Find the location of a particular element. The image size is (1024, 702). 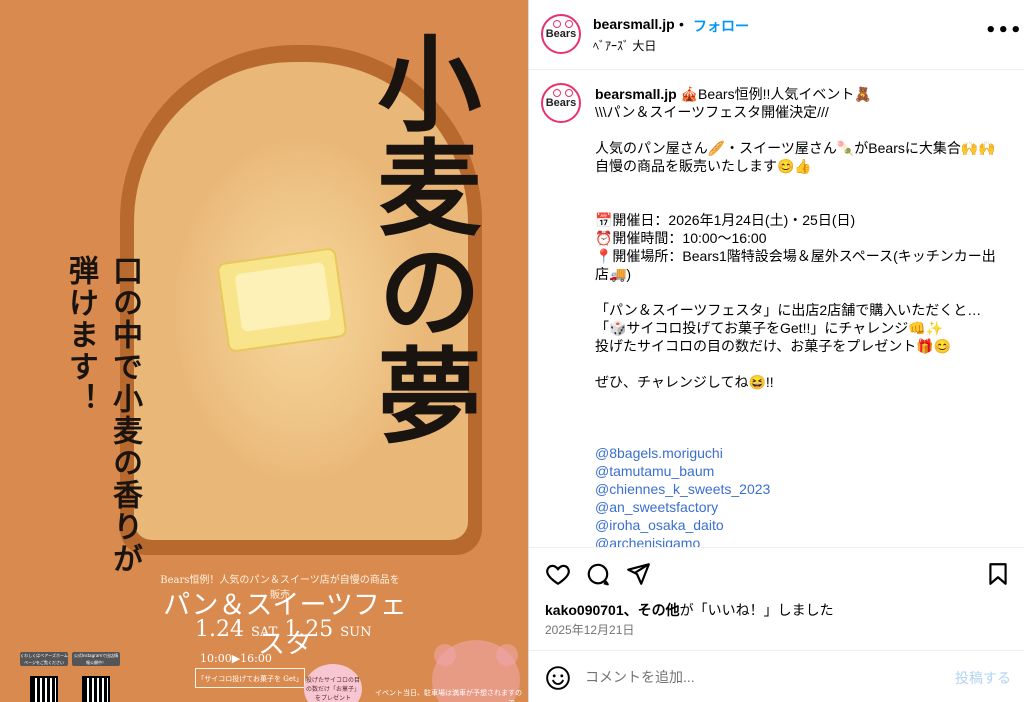

comment-input is located at coordinates (755, 677).